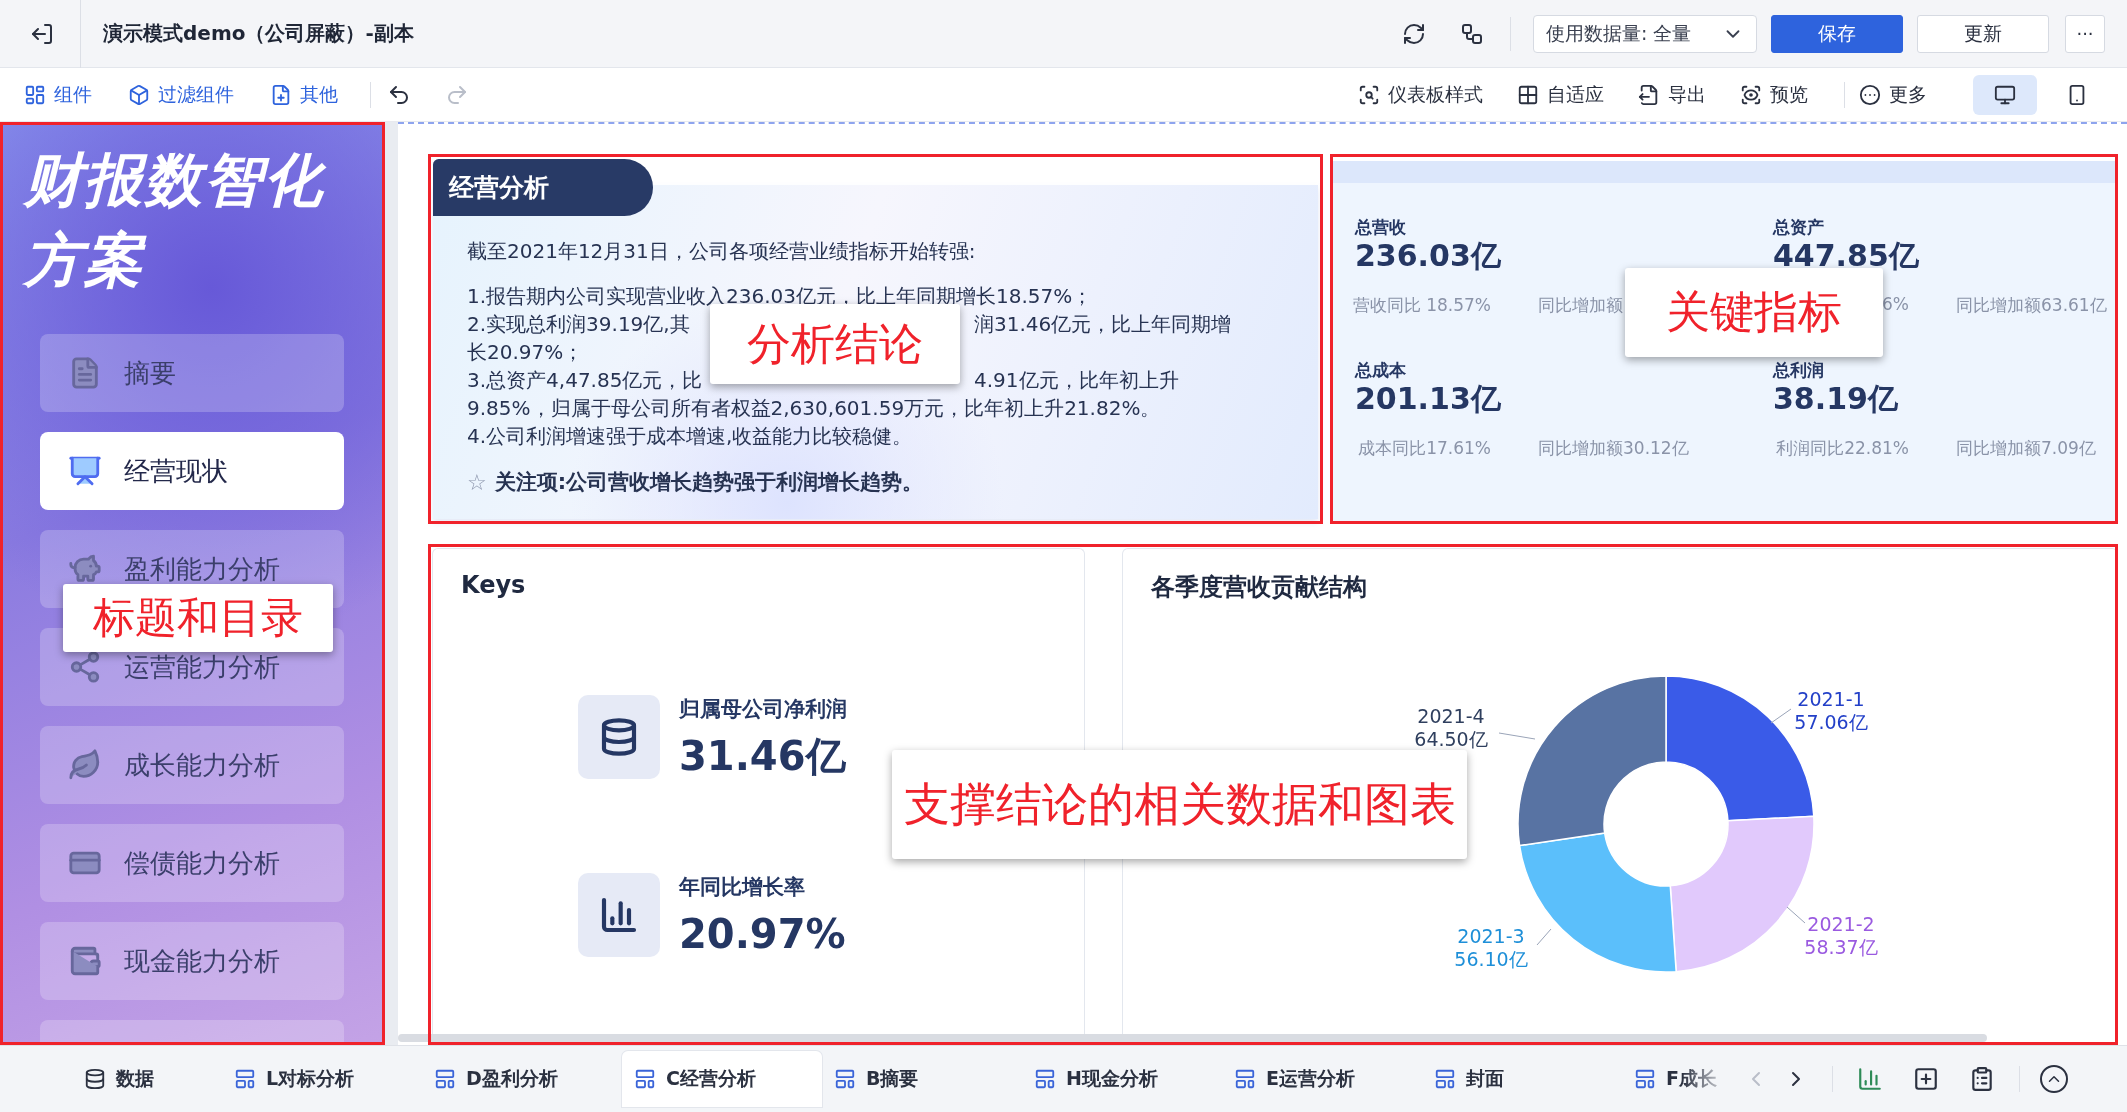 This screenshot has height=1112, width=2127. Describe the element at coordinates (1799, 227) in the screenshot. I see `metric-label: 总资产` at that location.